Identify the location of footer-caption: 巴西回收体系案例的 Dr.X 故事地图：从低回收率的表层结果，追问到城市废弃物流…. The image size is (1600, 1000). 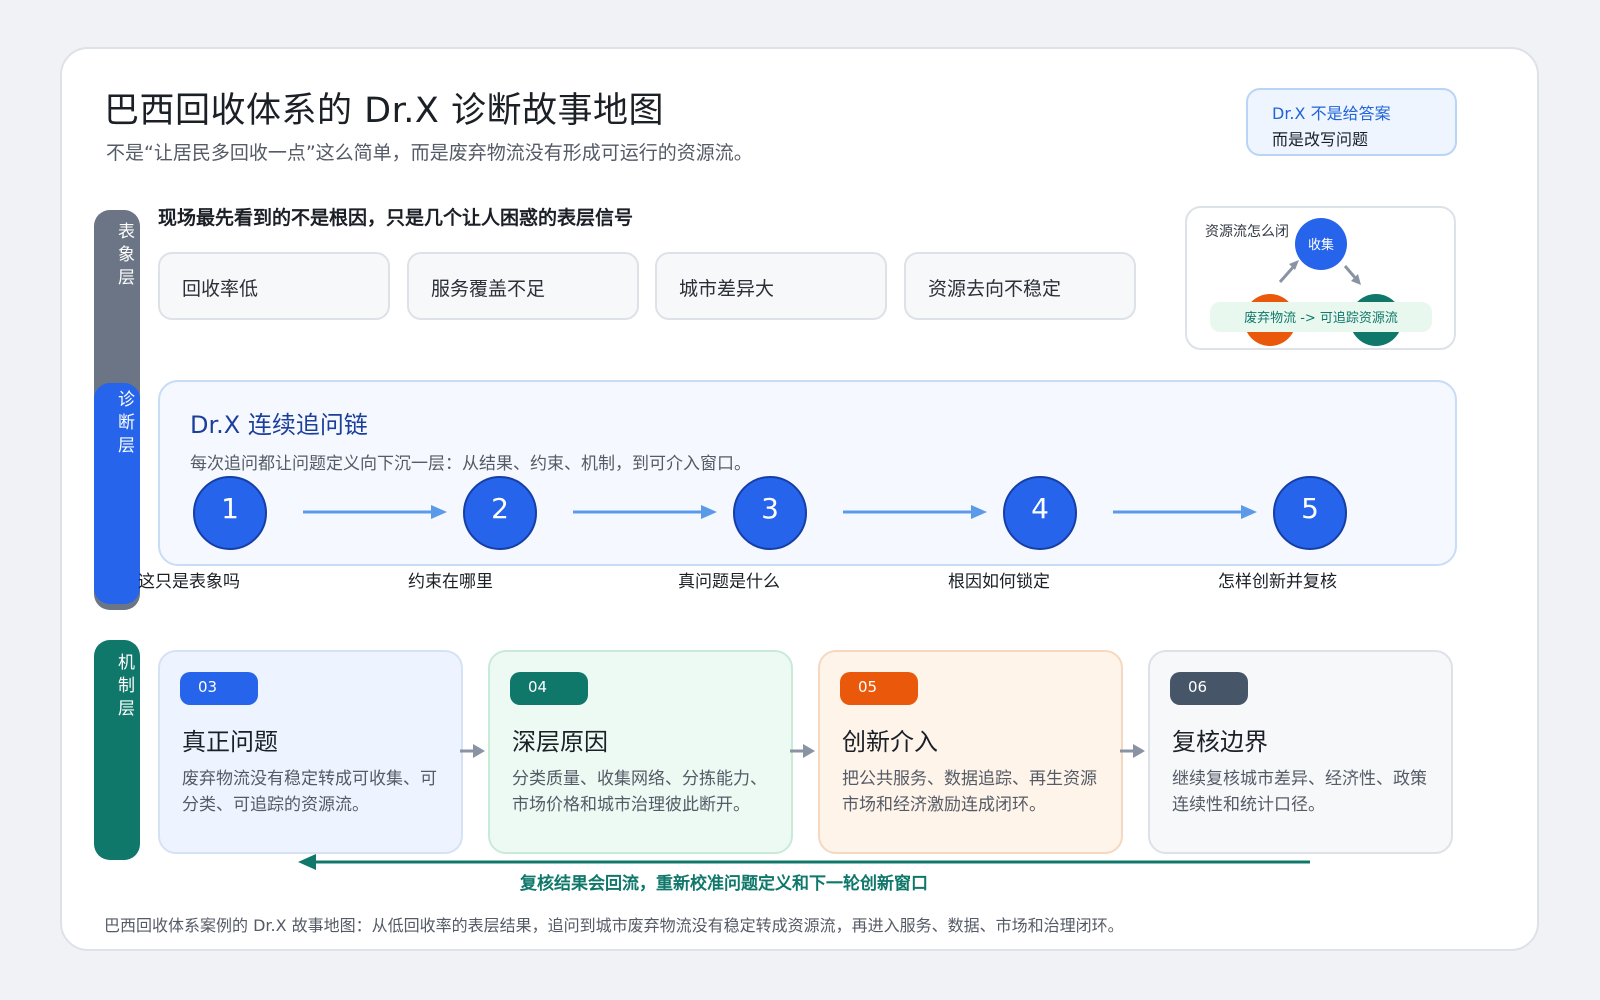
(614, 925).